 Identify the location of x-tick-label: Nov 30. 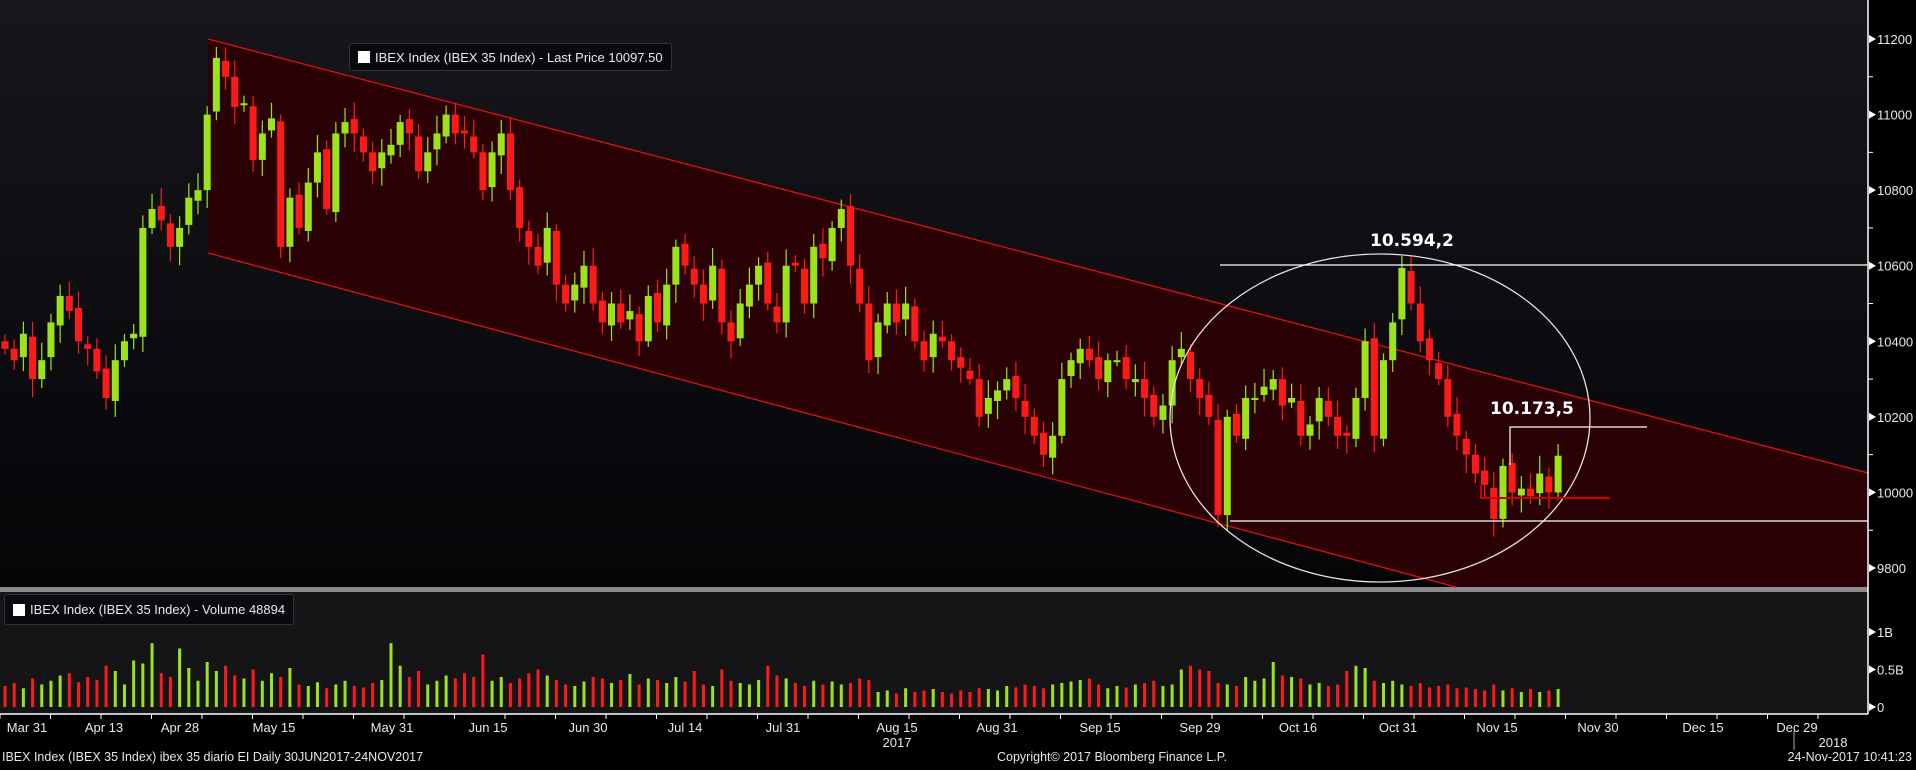
(1598, 727).